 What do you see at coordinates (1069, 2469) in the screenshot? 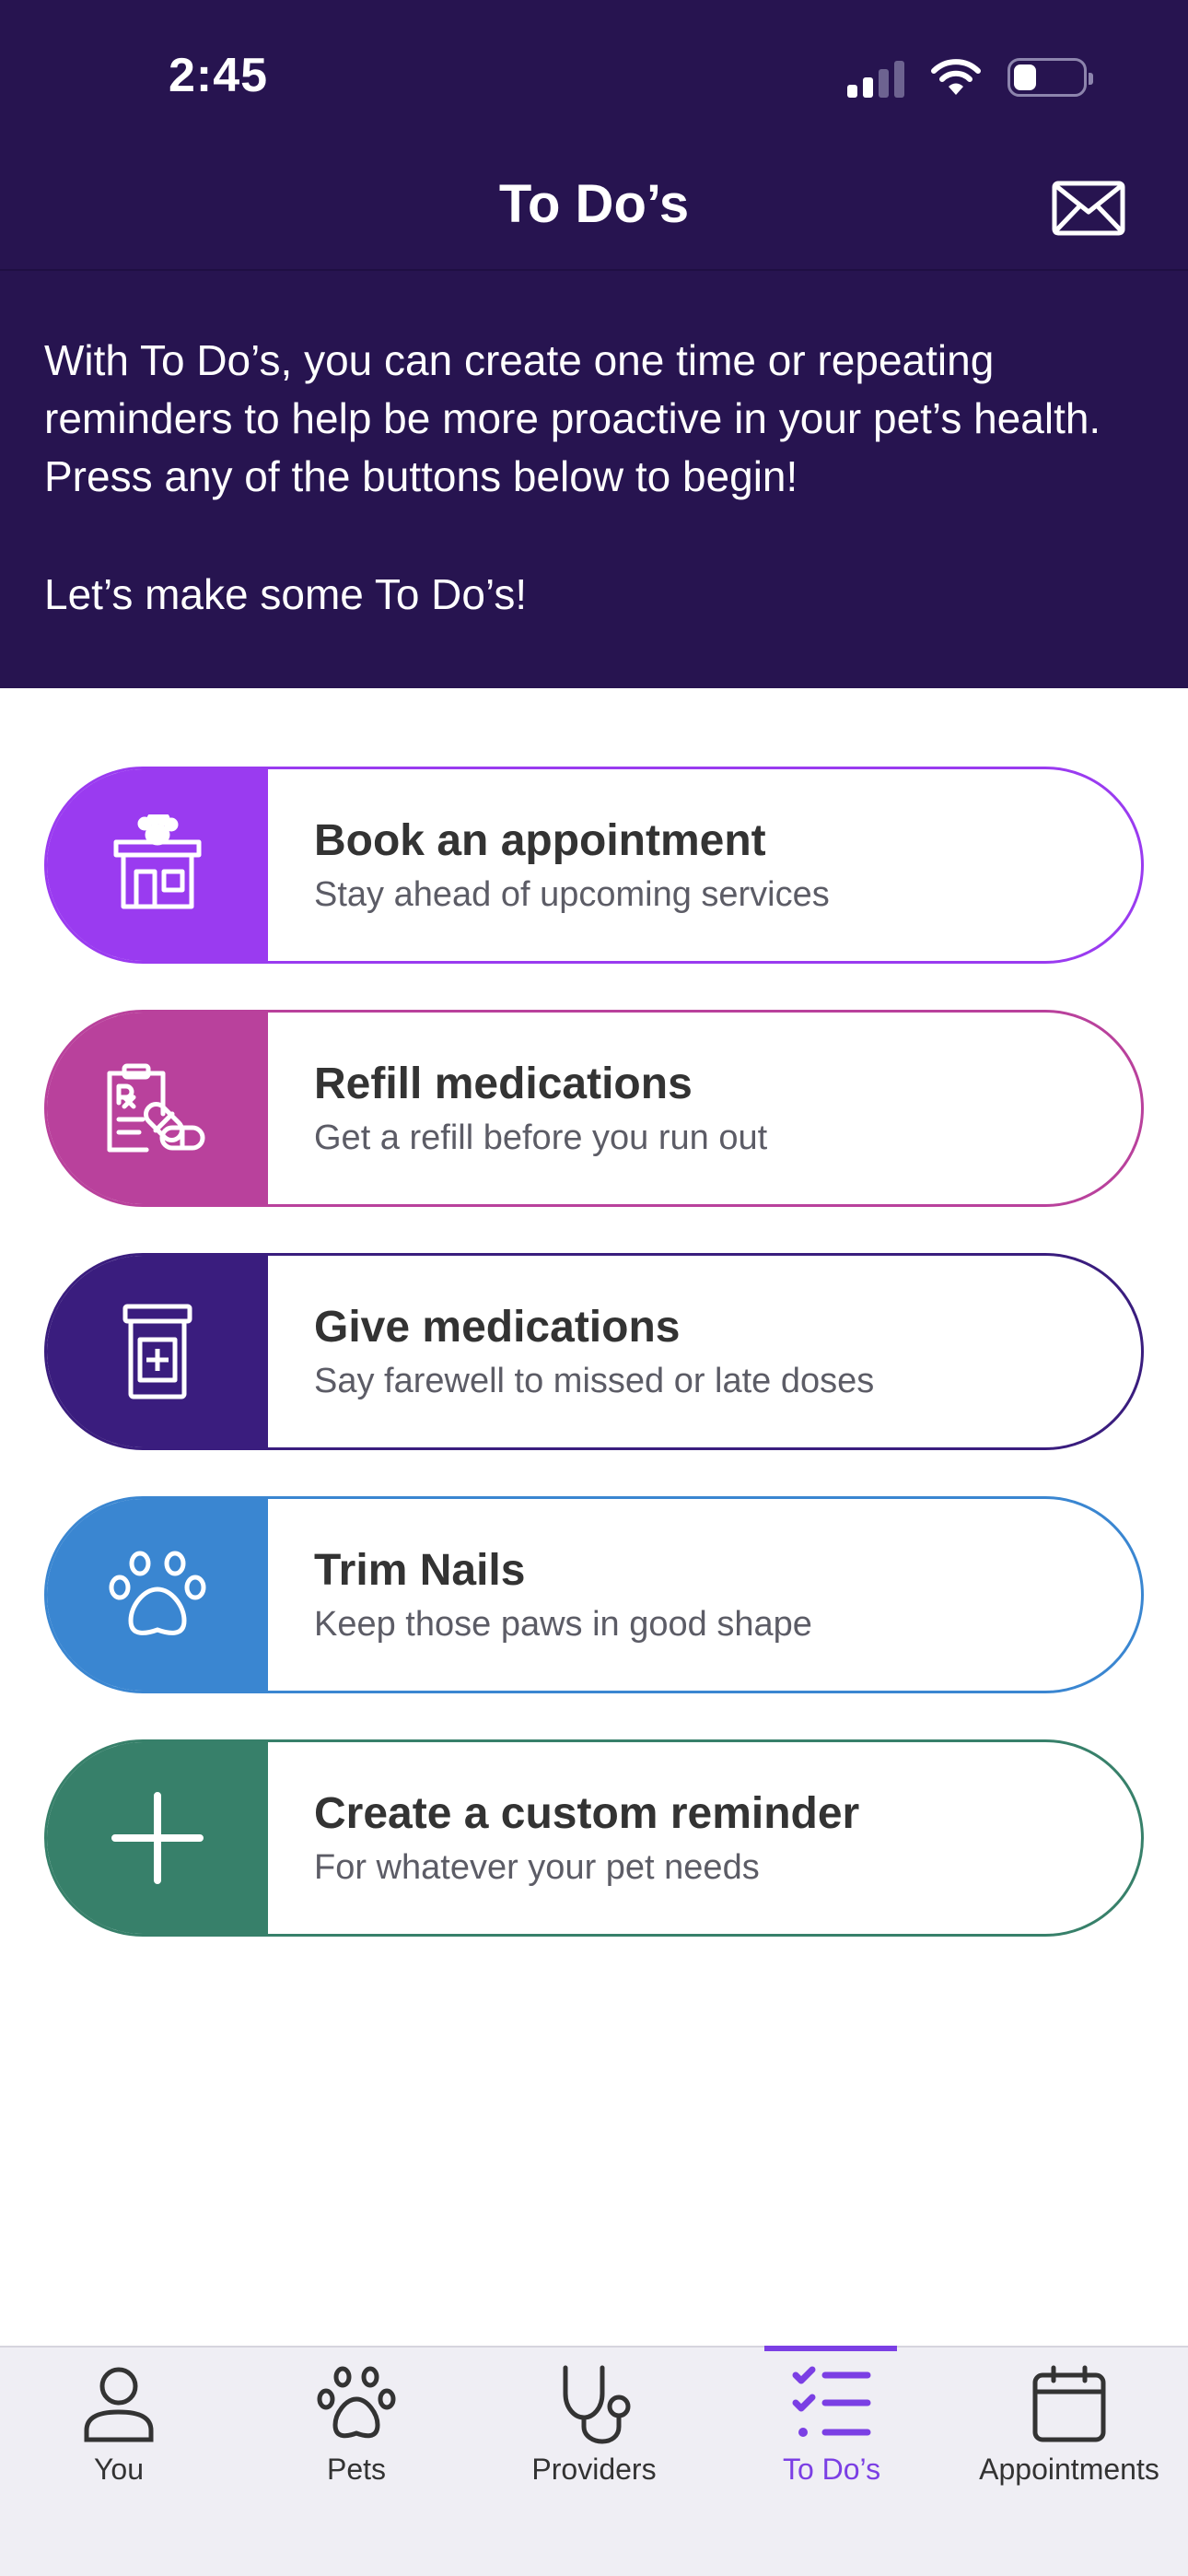
I see `tab-label: Appointments` at bounding box center [1069, 2469].